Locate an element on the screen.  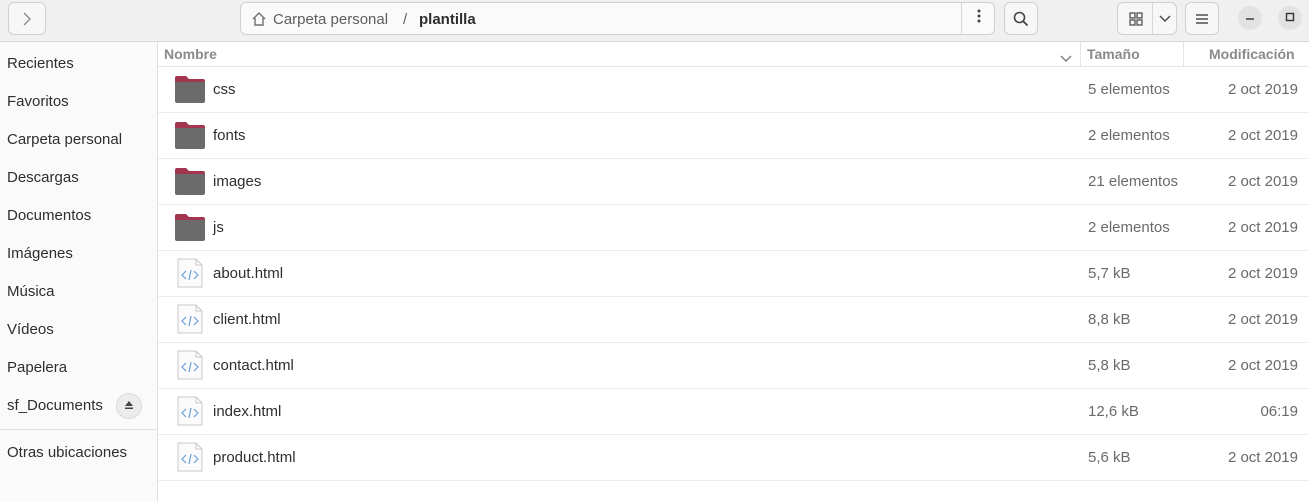
sidebar-item-recientes: Recientes is located at coordinates (40, 63).